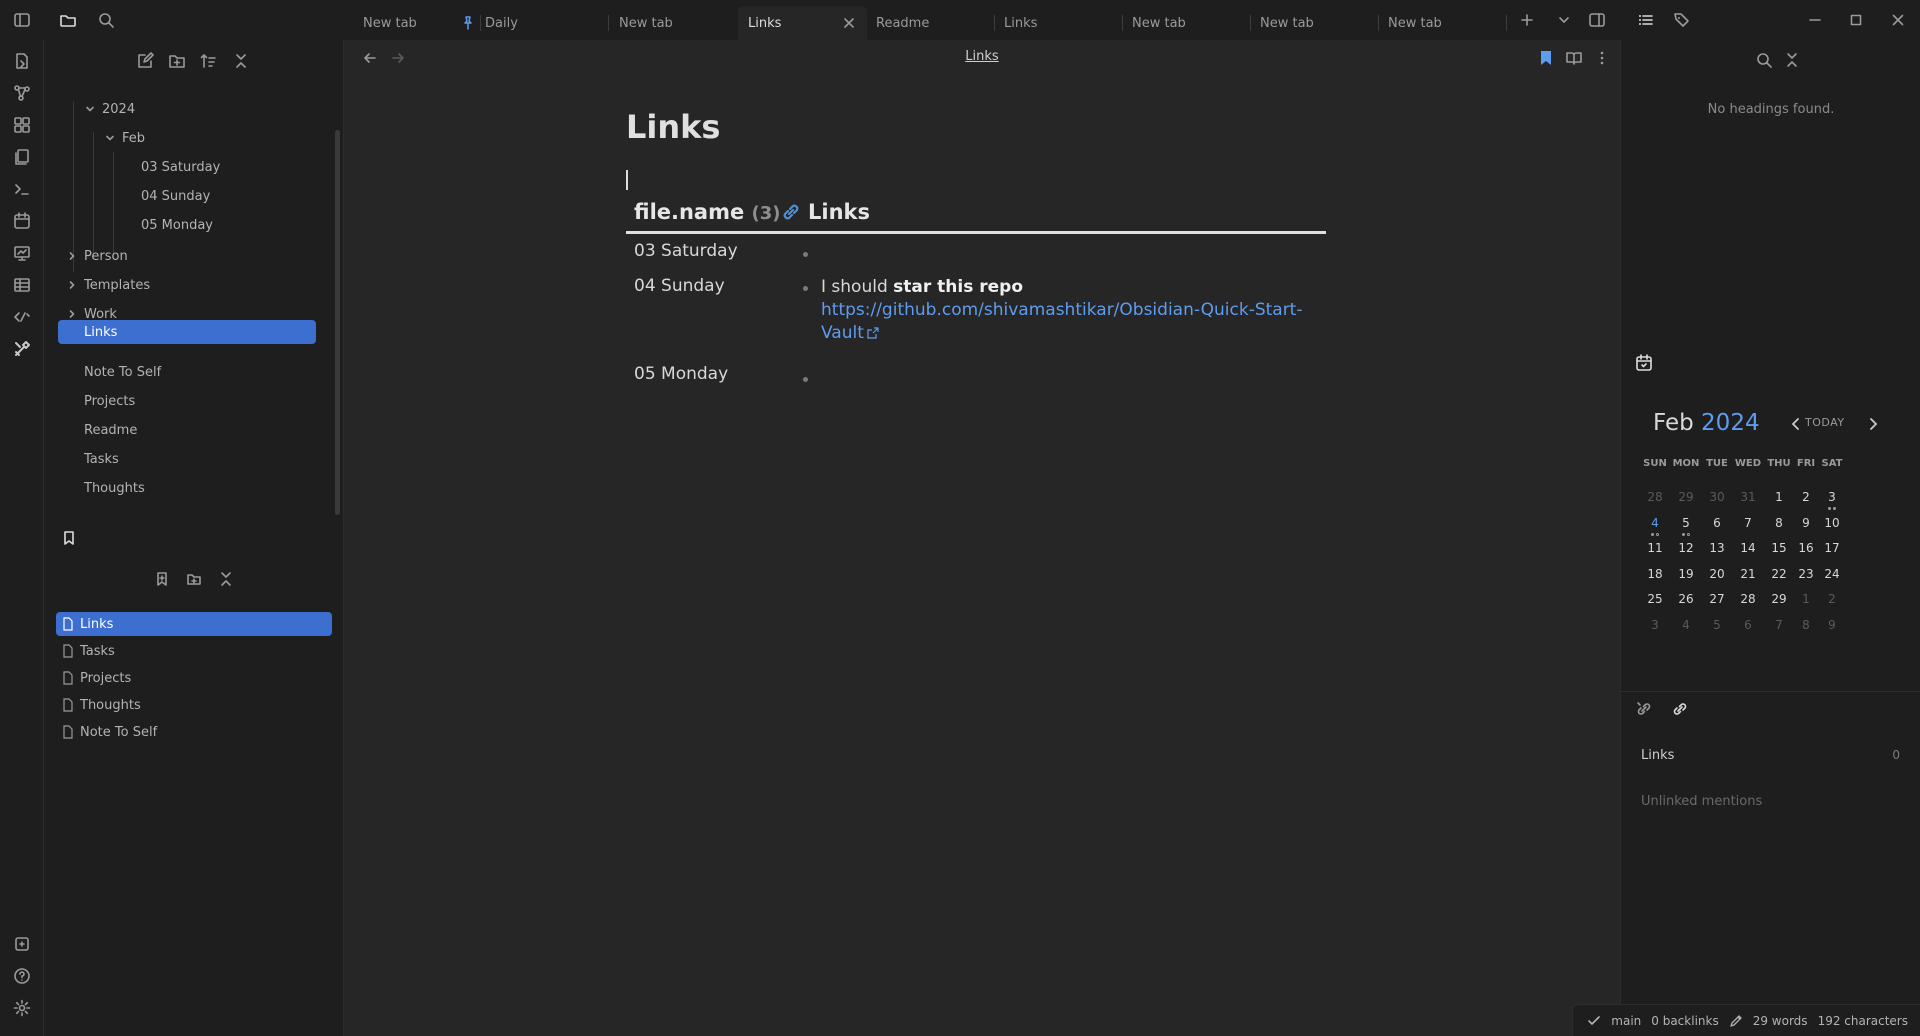  Describe the element at coordinates (124, 138) in the screenshot. I see `tree-folder-feb: Feb` at that location.